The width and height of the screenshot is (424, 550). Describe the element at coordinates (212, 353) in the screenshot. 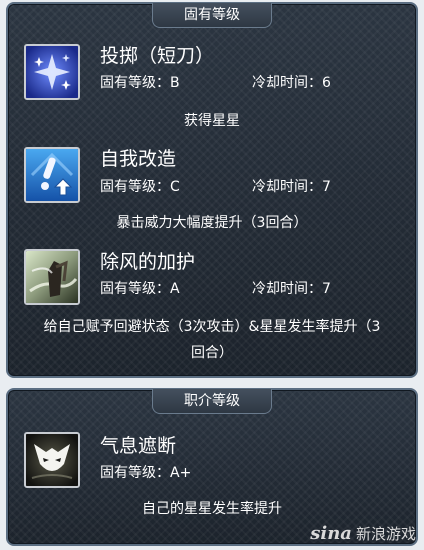

I see `skill-effect-3-line2: 回合）` at that location.